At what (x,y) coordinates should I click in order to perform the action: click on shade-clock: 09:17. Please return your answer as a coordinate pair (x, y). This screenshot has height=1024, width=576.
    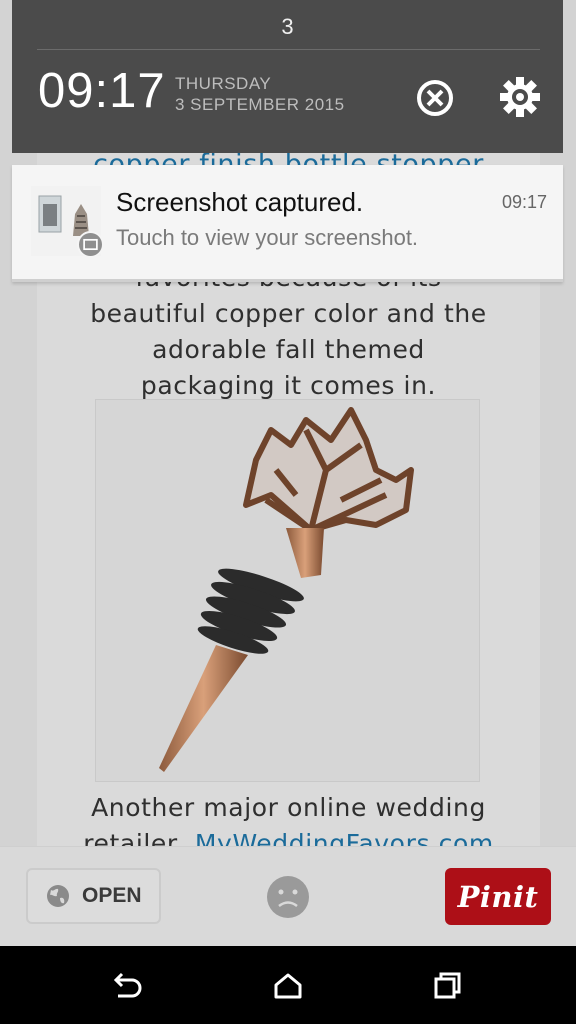
    Looking at the image, I should click on (102, 91).